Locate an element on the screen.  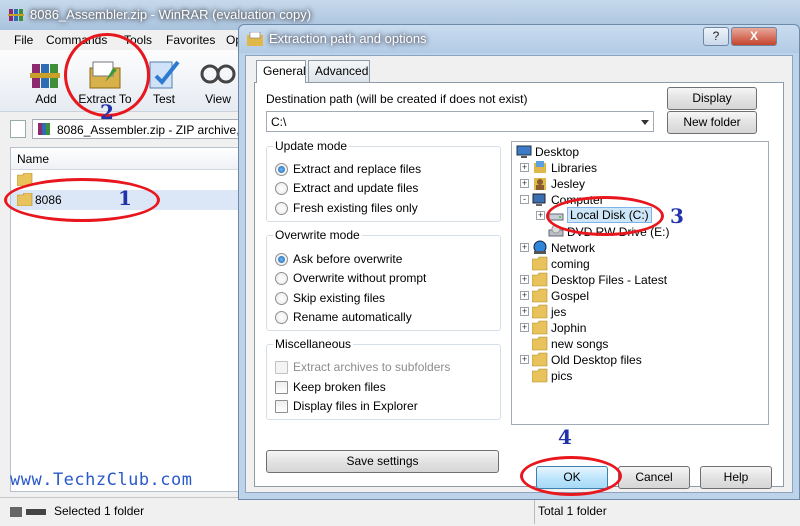
status-bar: Selected 1 folder Total 1 folder is located at coordinates (400, 511).